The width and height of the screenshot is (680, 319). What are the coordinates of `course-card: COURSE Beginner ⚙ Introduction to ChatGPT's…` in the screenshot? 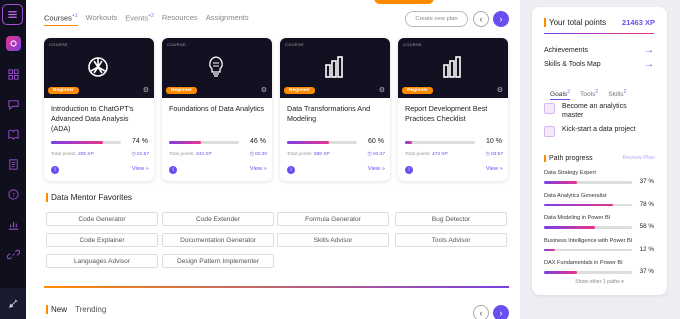 It's located at (99, 109).